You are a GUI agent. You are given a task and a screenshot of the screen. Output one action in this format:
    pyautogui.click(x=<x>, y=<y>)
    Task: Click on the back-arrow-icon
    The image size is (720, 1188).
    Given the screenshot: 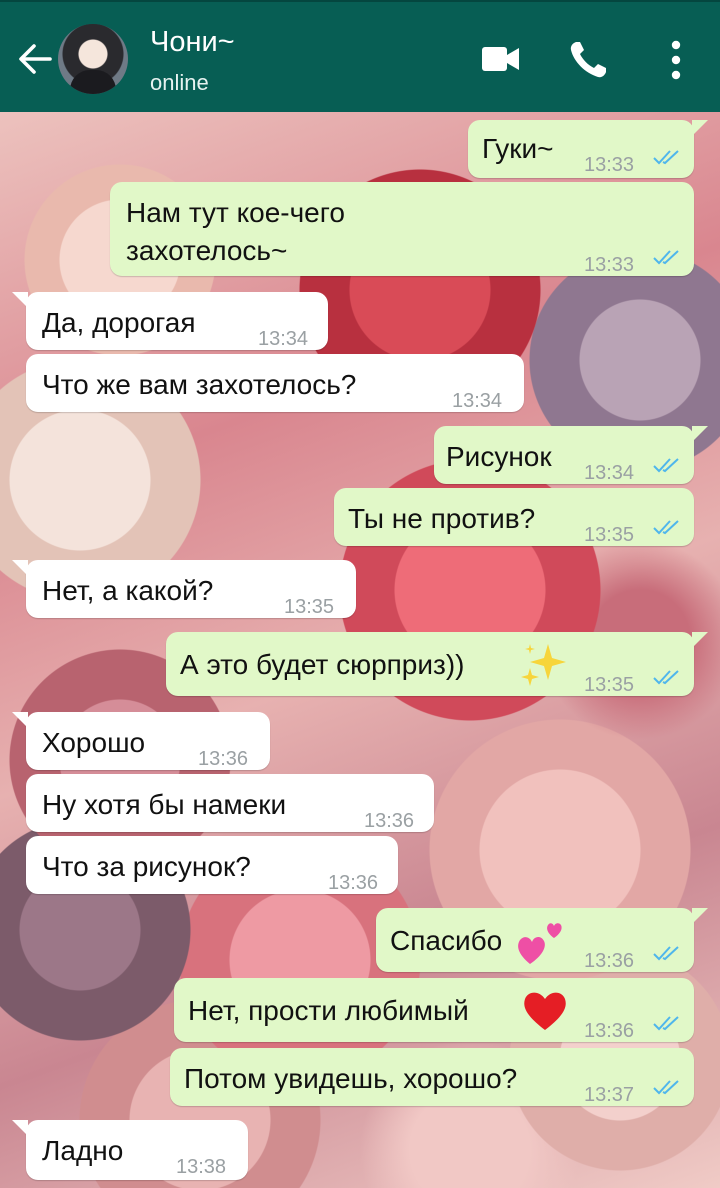 What is the action you would take?
    pyautogui.click(x=35, y=59)
    